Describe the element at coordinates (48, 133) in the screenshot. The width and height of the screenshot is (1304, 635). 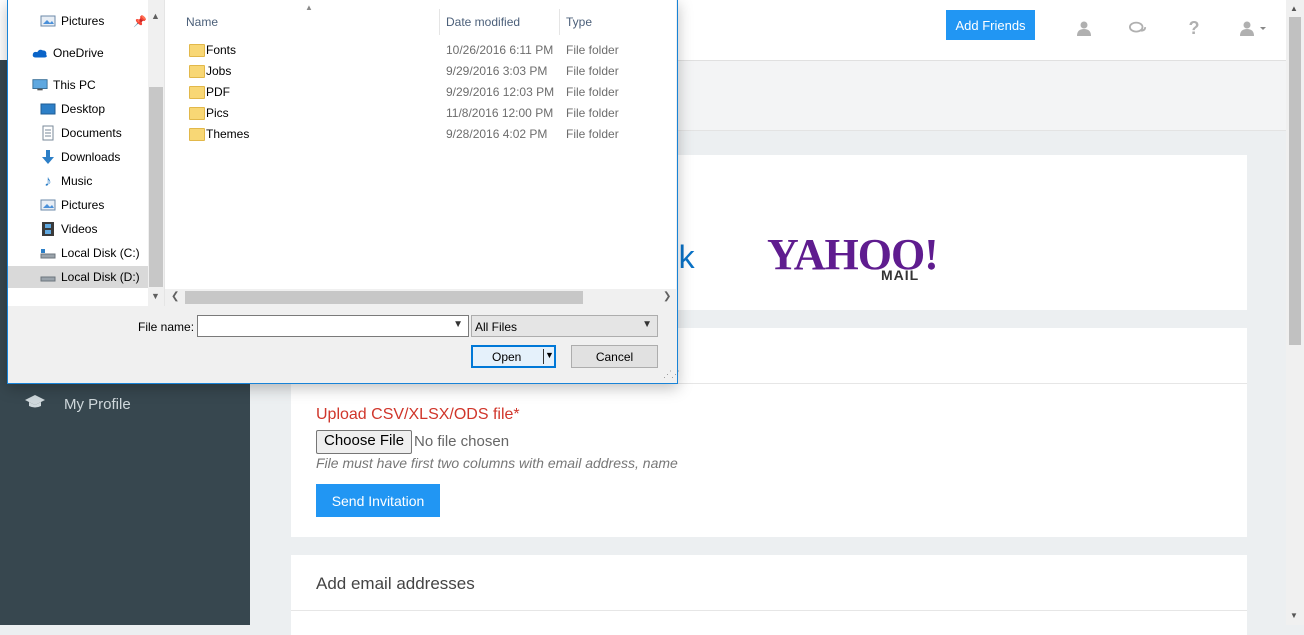
I see `documents-icon` at that location.